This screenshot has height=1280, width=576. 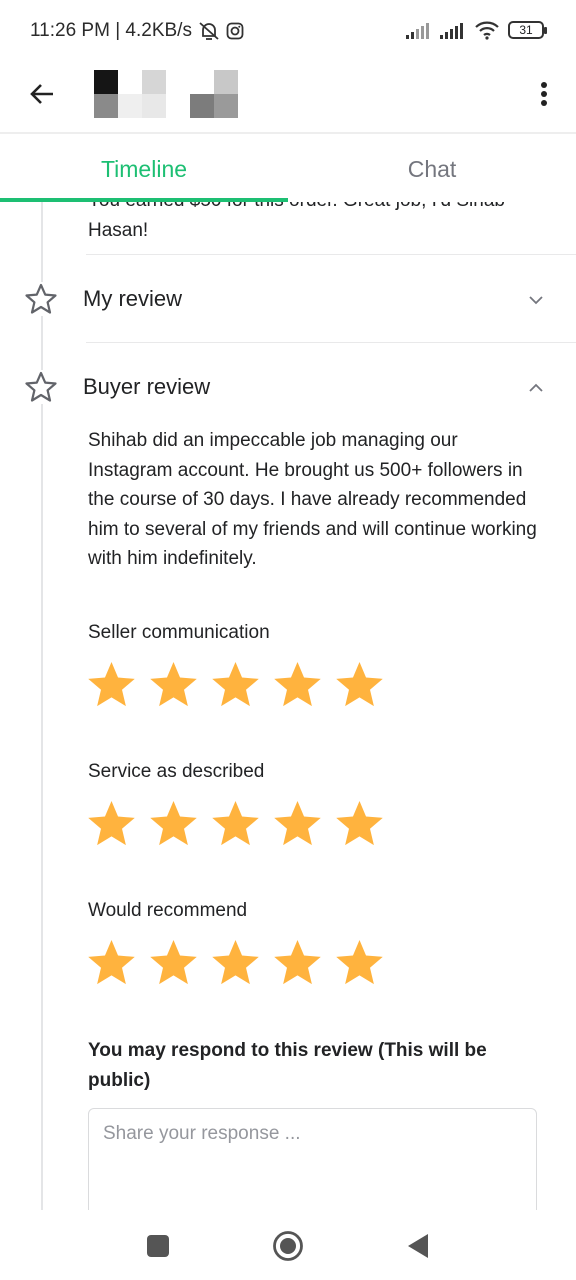 What do you see at coordinates (147, 386) in the screenshot?
I see `buyer-review-title: Buyer review` at bounding box center [147, 386].